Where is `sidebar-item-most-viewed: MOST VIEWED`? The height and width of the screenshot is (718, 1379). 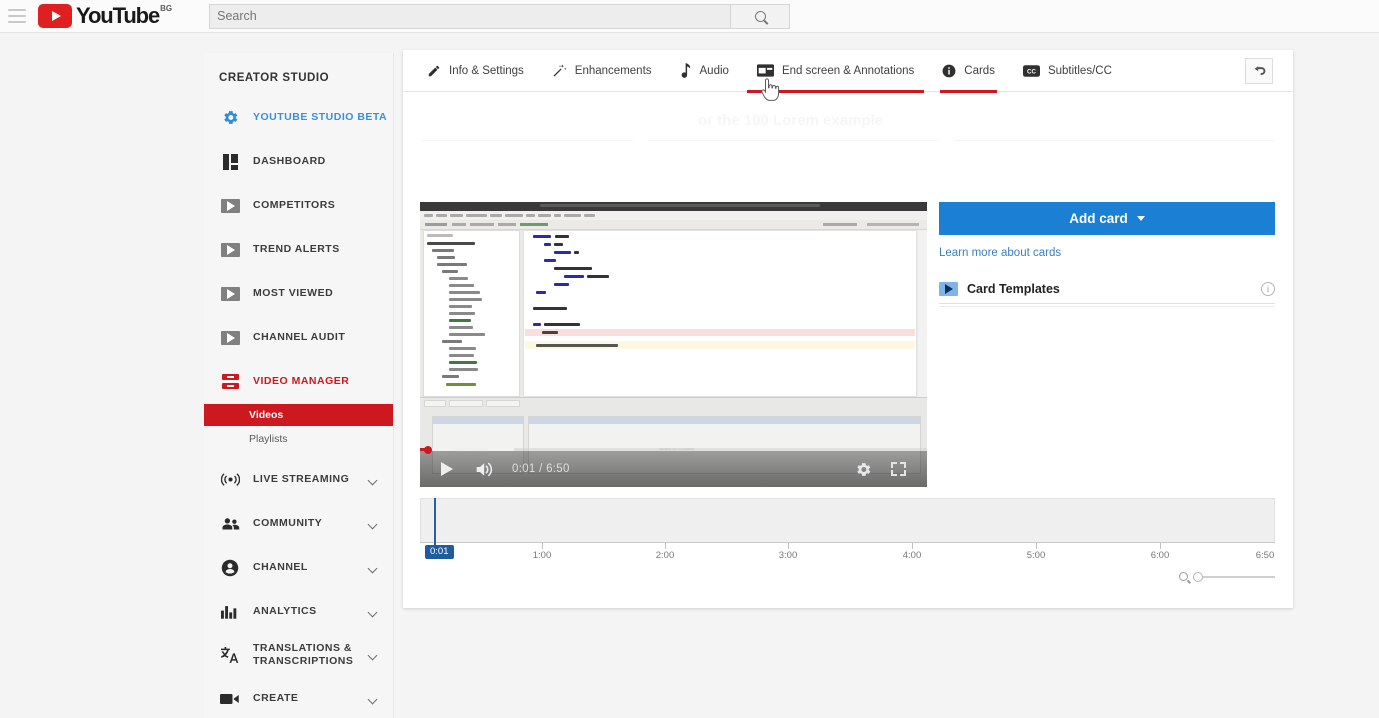
sidebar-item-most-viewed: MOST VIEWED is located at coordinates (298, 293).